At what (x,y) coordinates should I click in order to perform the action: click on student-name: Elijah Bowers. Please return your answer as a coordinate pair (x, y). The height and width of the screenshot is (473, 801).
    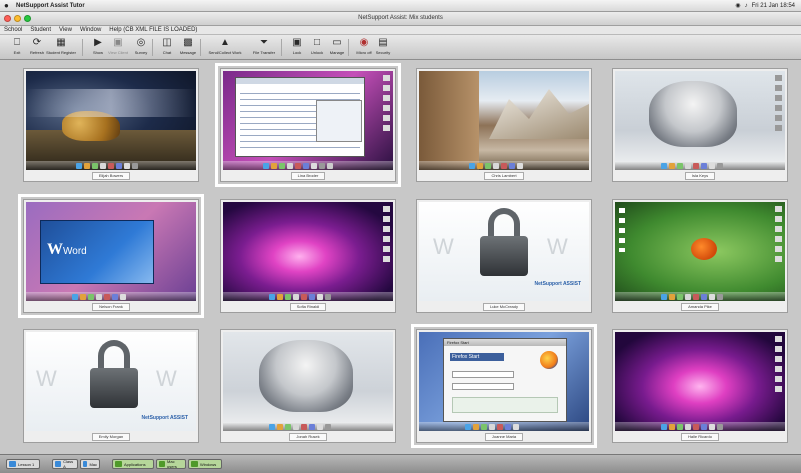
    Looking at the image, I should click on (111, 176).